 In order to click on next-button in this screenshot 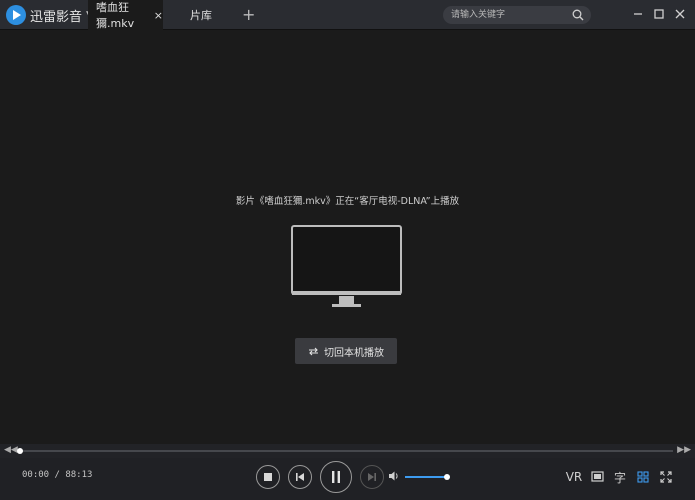, I will do `click(372, 477)`.